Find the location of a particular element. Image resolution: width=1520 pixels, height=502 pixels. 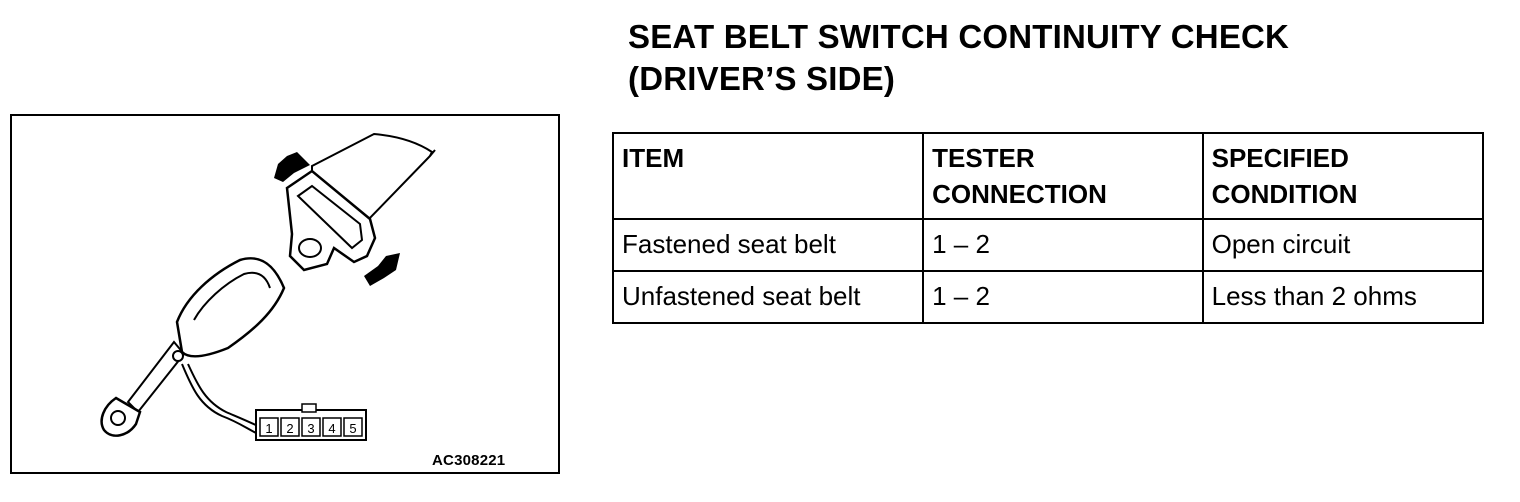

connector-pin-label: 3 is located at coordinates (310, 428).